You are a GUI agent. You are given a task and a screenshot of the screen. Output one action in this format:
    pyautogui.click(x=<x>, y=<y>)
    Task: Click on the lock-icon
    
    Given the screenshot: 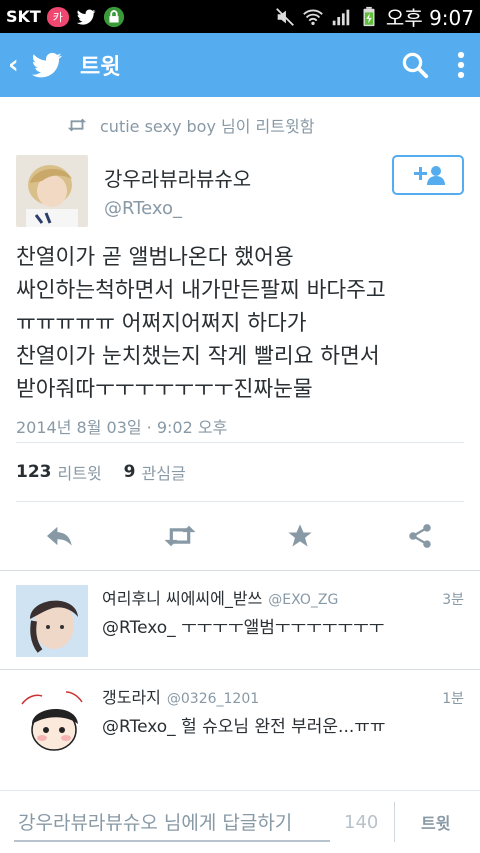 What is the action you would take?
    pyautogui.click(x=113, y=16)
    